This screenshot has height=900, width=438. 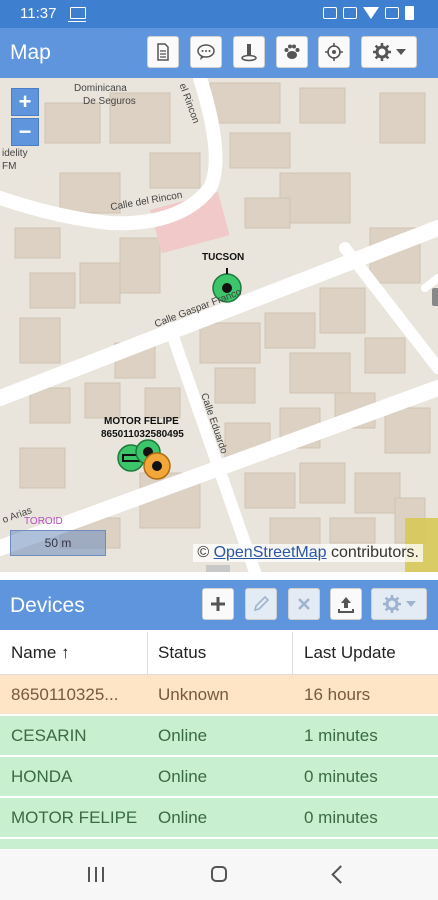 I want to click on geofence-button, so click(x=249, y=52).